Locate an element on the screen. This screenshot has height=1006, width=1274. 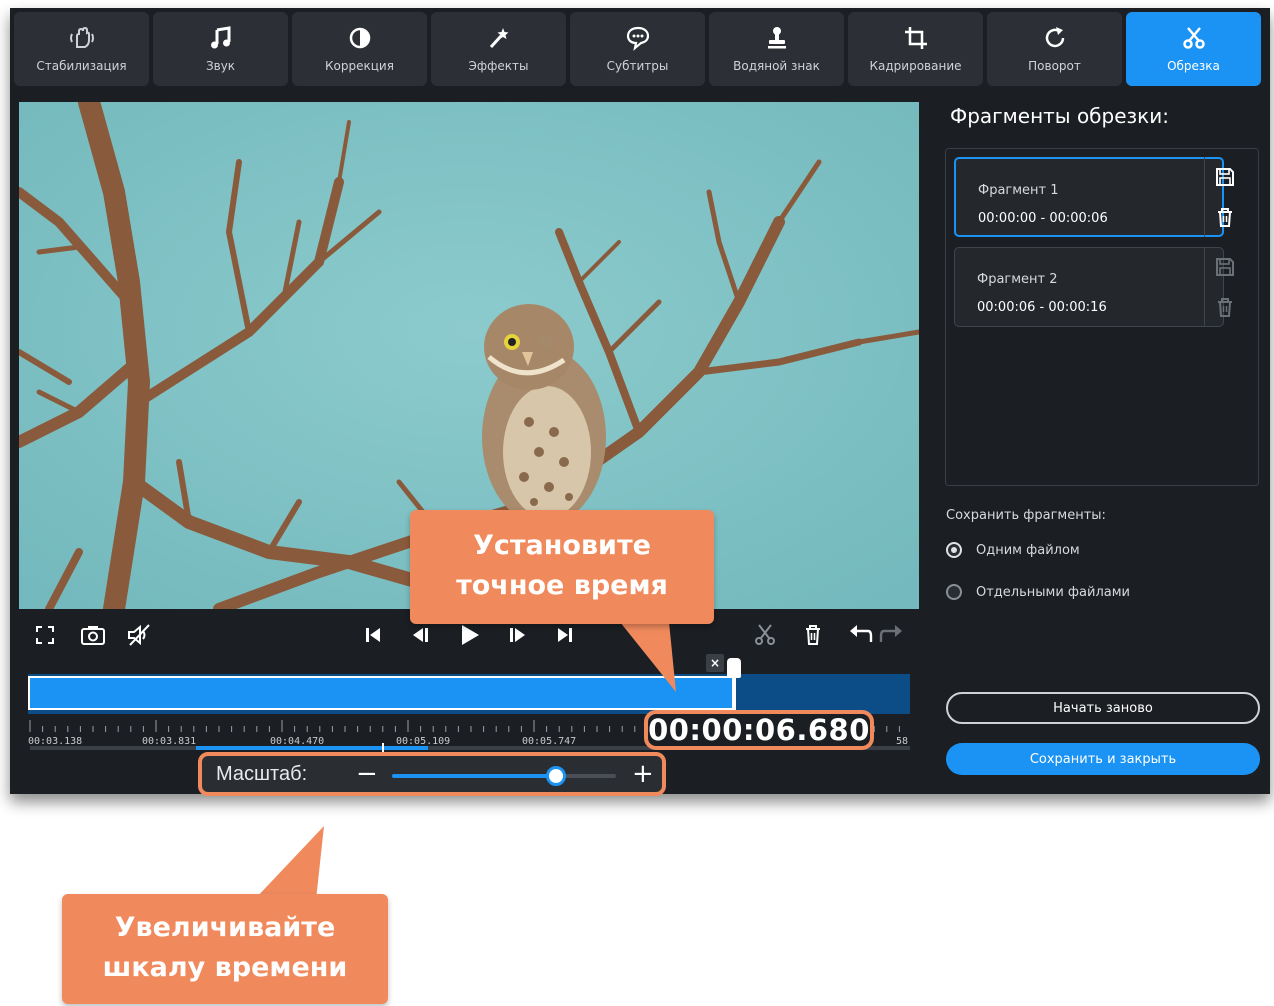
step-back-icon is located at coordinates (420, 635).